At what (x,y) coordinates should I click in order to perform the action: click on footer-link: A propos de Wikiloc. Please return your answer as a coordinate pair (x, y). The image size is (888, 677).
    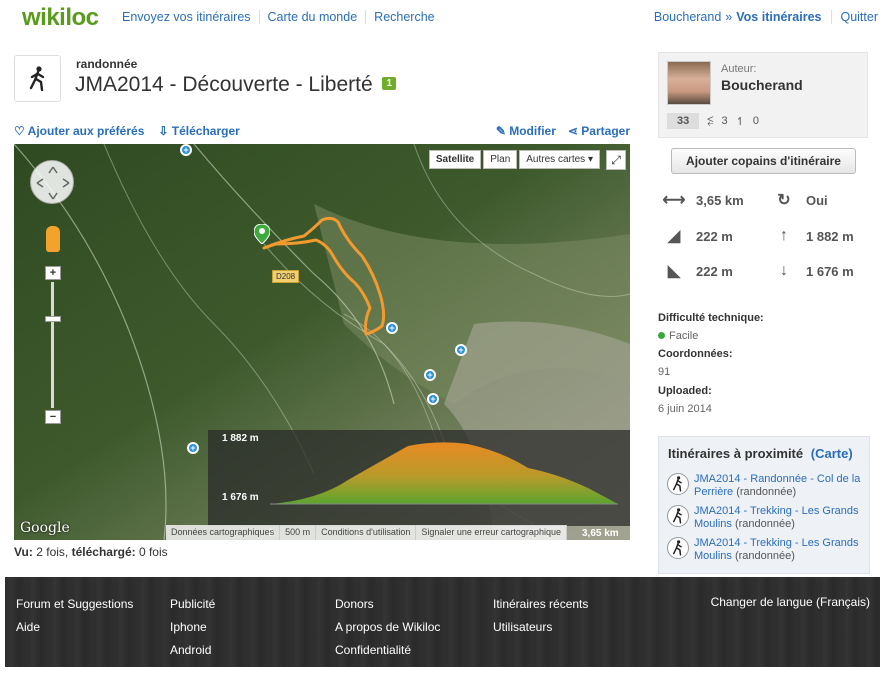
    Looking at the image, I should click on (387, 627).